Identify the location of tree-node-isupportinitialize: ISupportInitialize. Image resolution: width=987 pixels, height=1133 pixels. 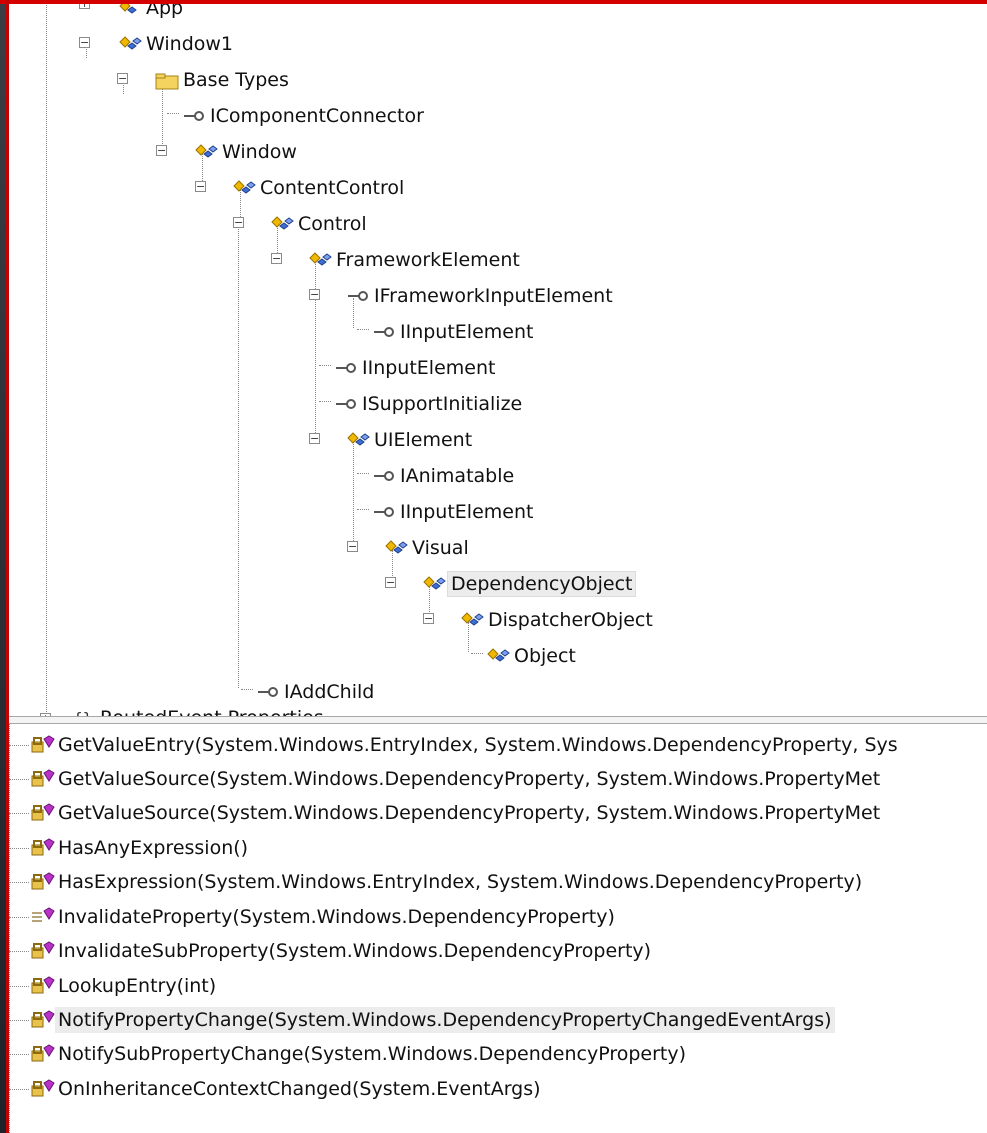
(429, 404).